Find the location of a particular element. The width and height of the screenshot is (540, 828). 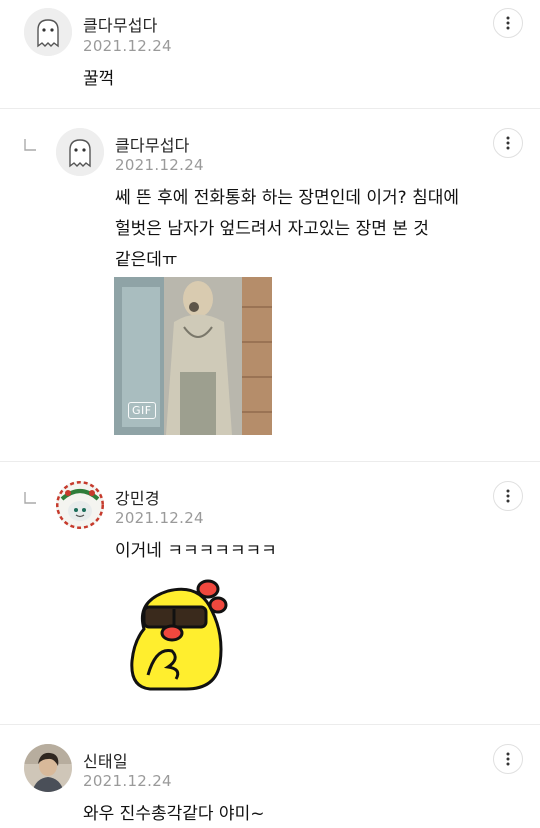

comment-text-line: 쎄 뜬 후에 전화통화 하는 장면인데 이거? 침대에 is located at coordinates (287, 198).